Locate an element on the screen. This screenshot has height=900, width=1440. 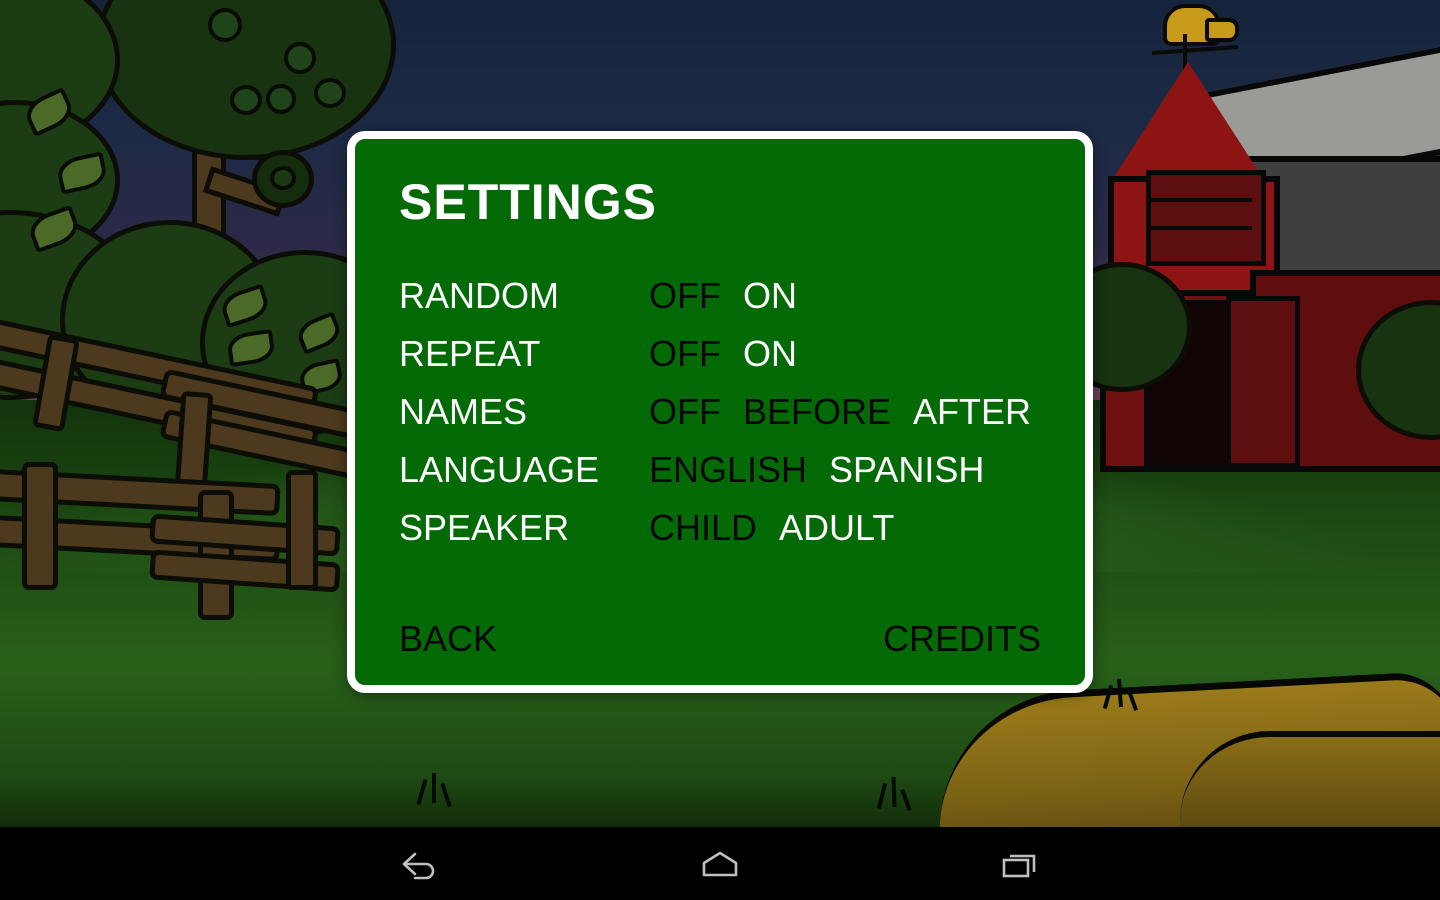
settings-row-label: REPEAT is located at coordinates (470, 353).